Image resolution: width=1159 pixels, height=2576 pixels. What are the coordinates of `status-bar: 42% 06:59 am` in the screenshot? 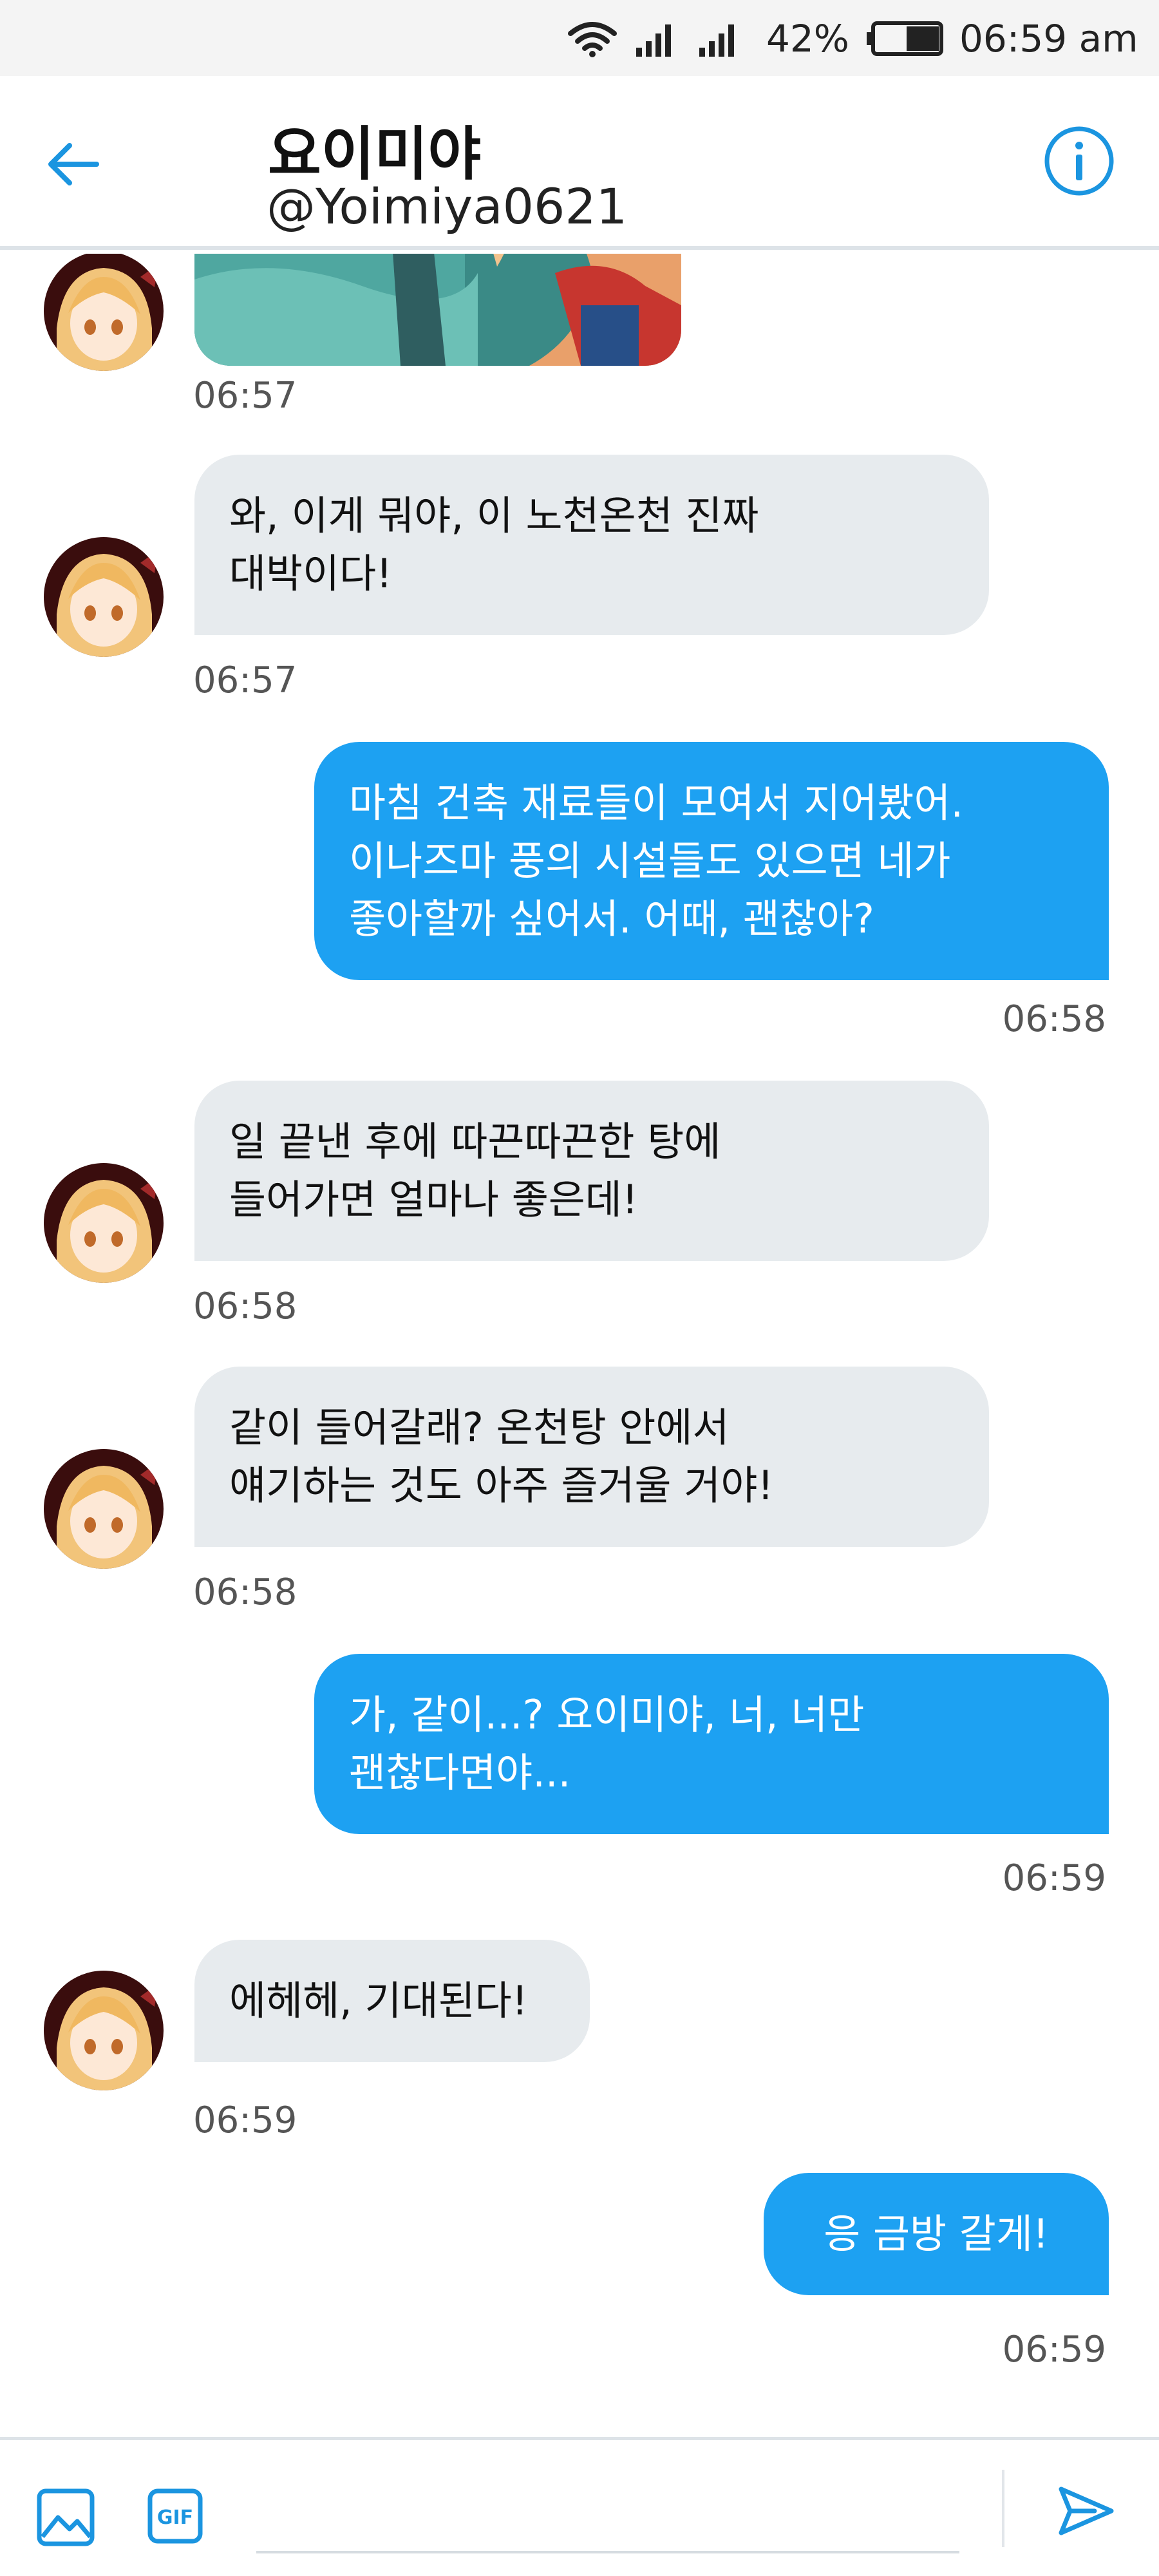 It's located at (579, 38).